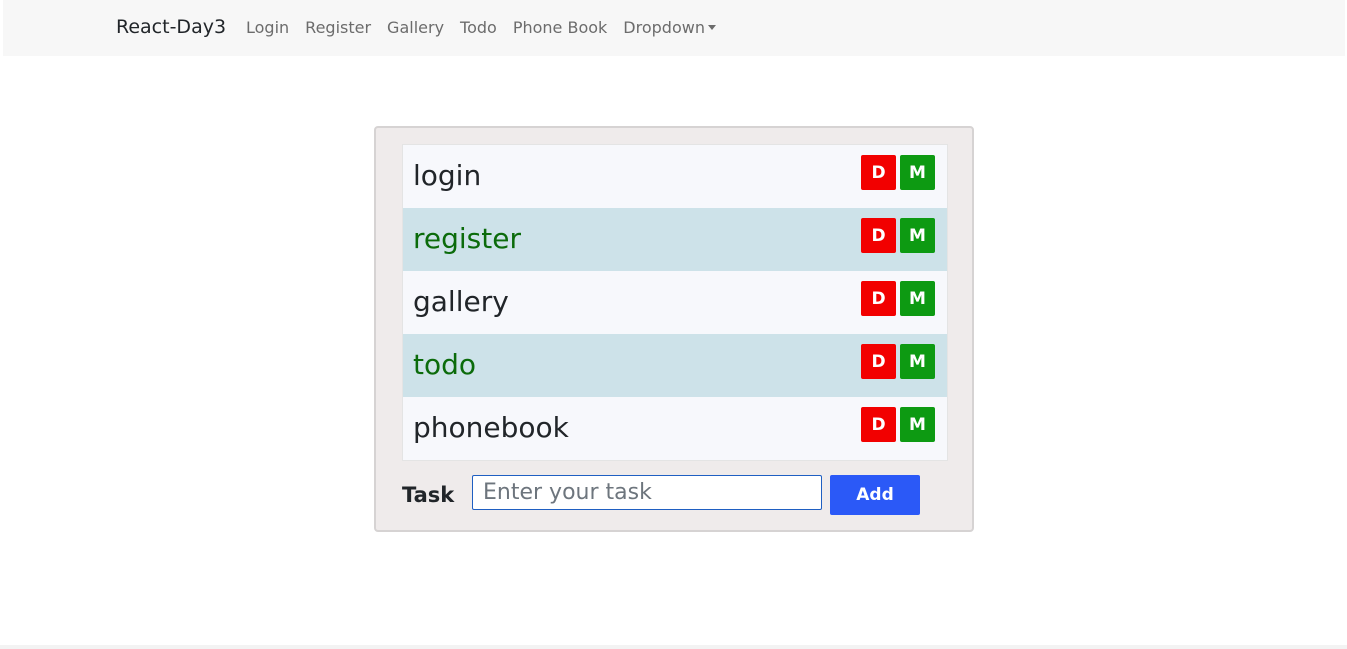  What do you see at coordinates (711, 27) in the screenshot?
I see `caret-down-icon` at bounding box center [711, 27].